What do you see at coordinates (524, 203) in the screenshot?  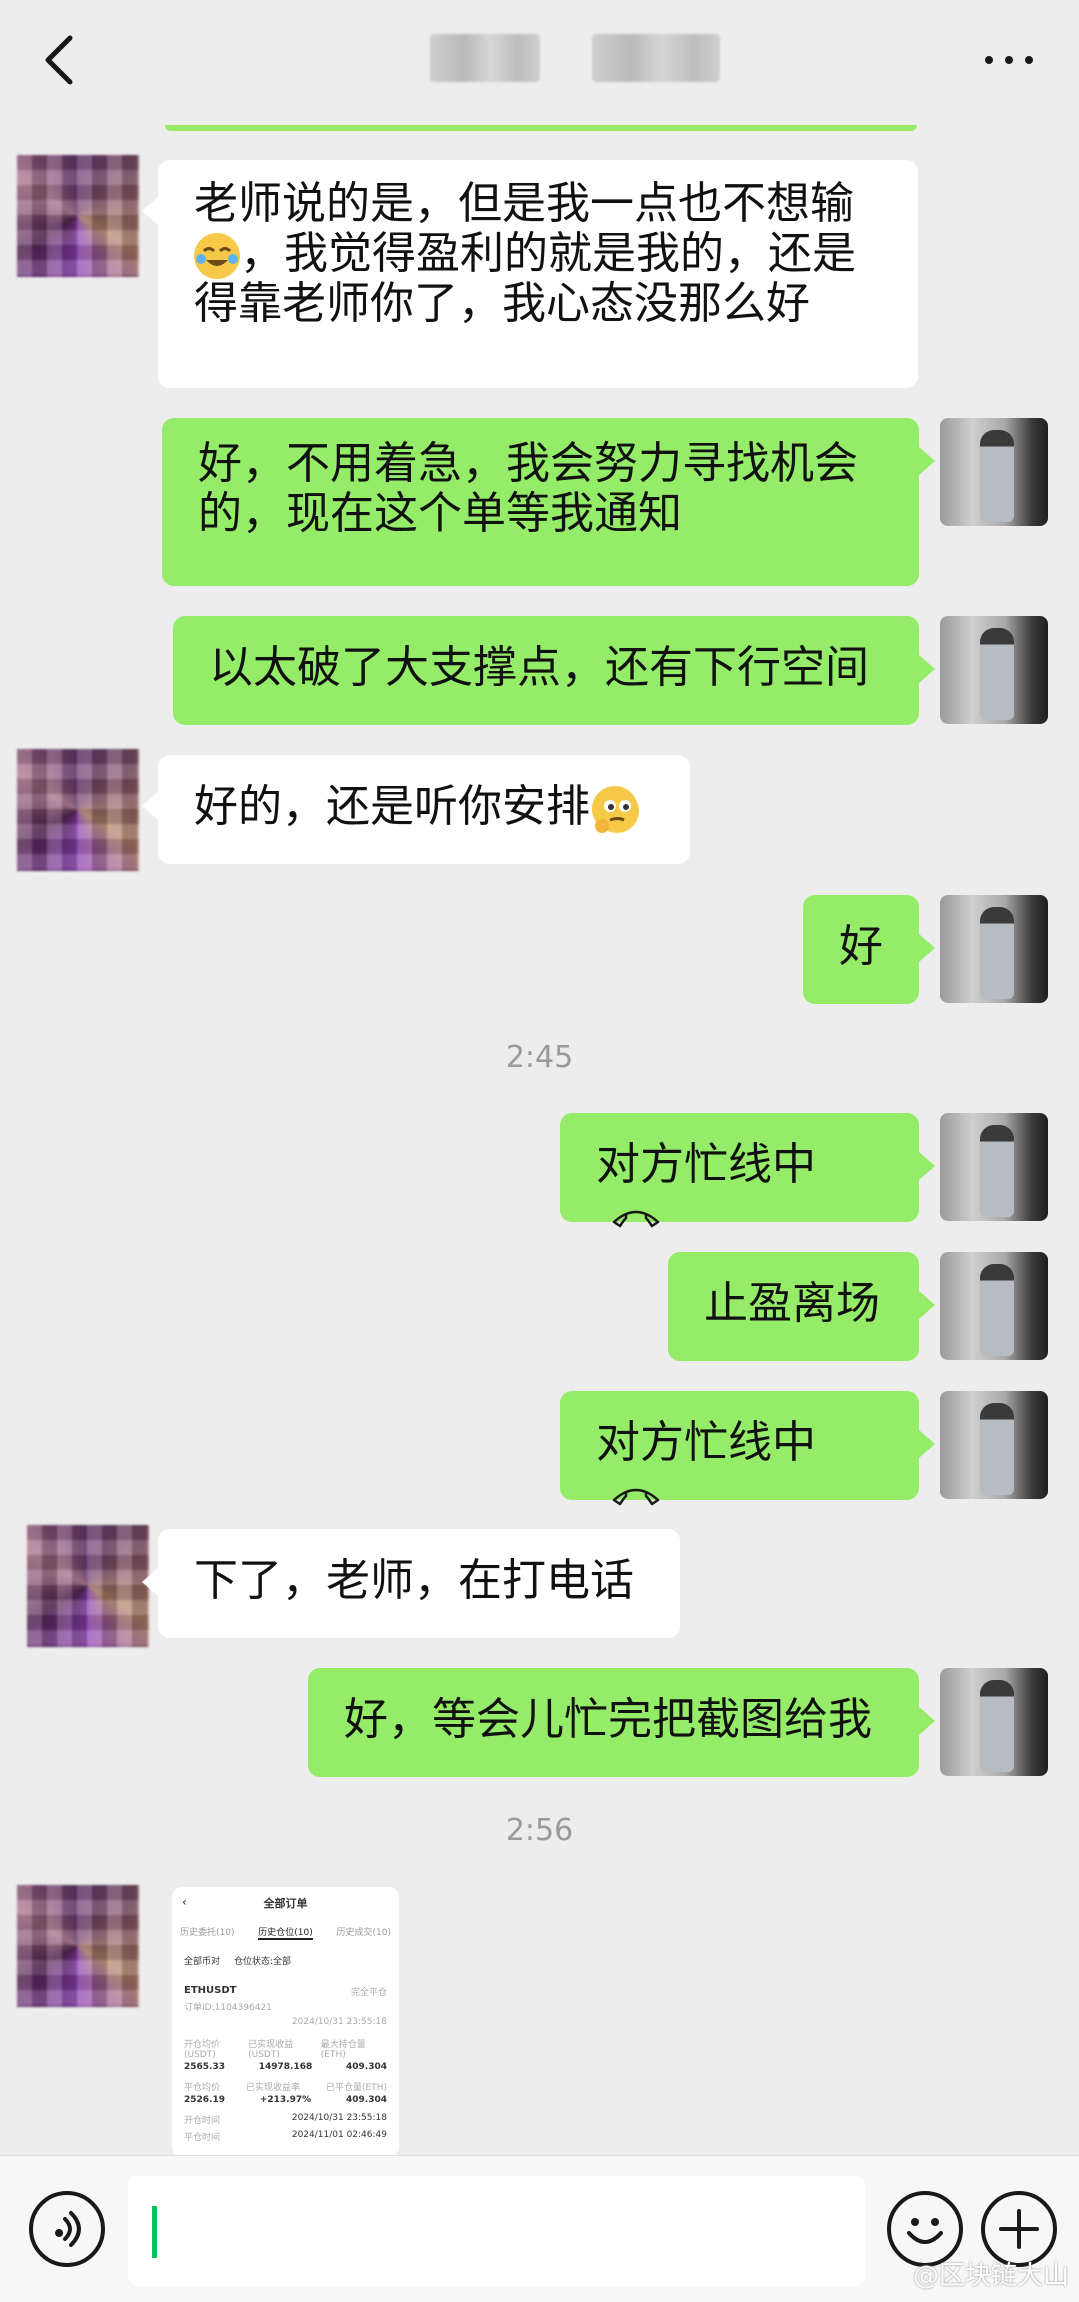 I see `message-text: 老师说的是，但是我一点也不想输` at bounding box center [524, 203].